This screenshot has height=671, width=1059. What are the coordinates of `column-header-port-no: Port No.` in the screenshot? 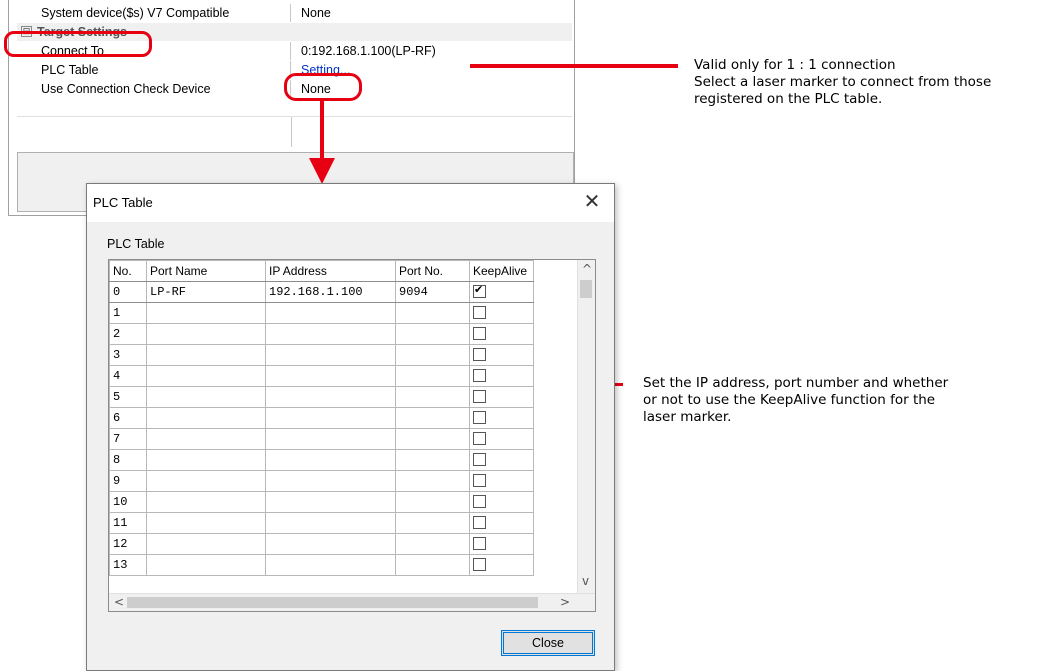 It's located at (432, 271).